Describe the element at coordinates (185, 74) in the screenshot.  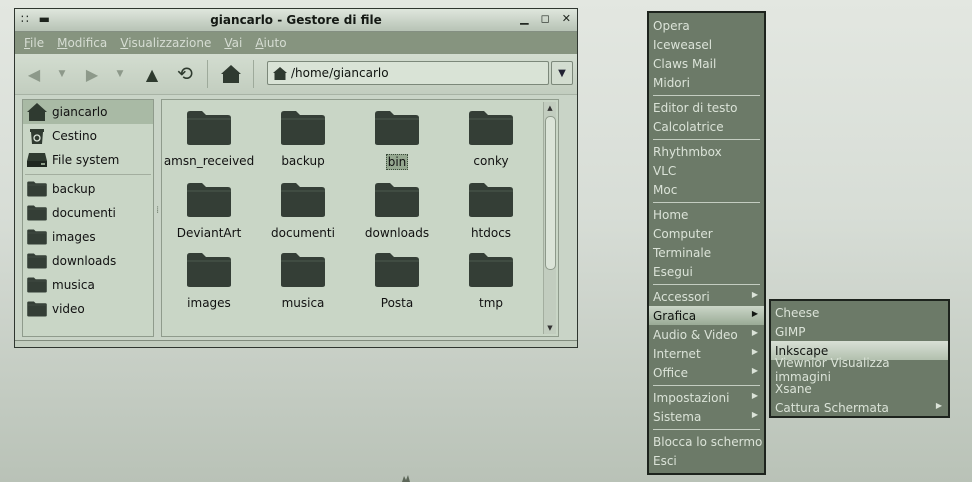
I see `reload-button: ⟲` at that location.